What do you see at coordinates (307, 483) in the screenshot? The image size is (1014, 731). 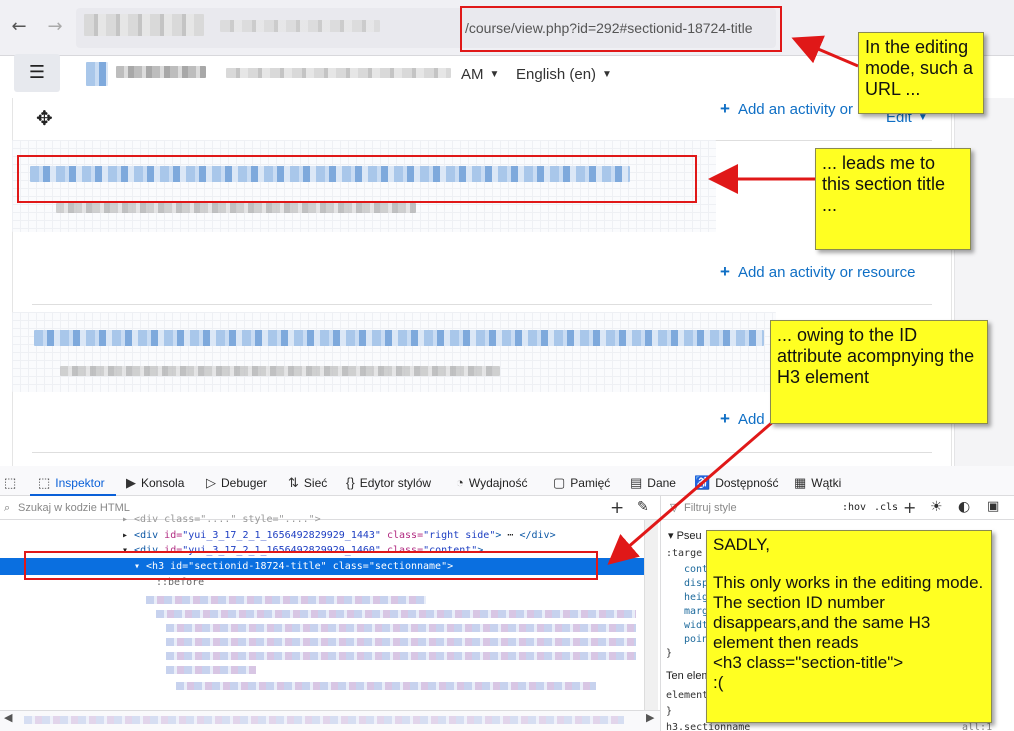 I see `tab-network: ⇅ Sieć` at bounding box center [307, 483].